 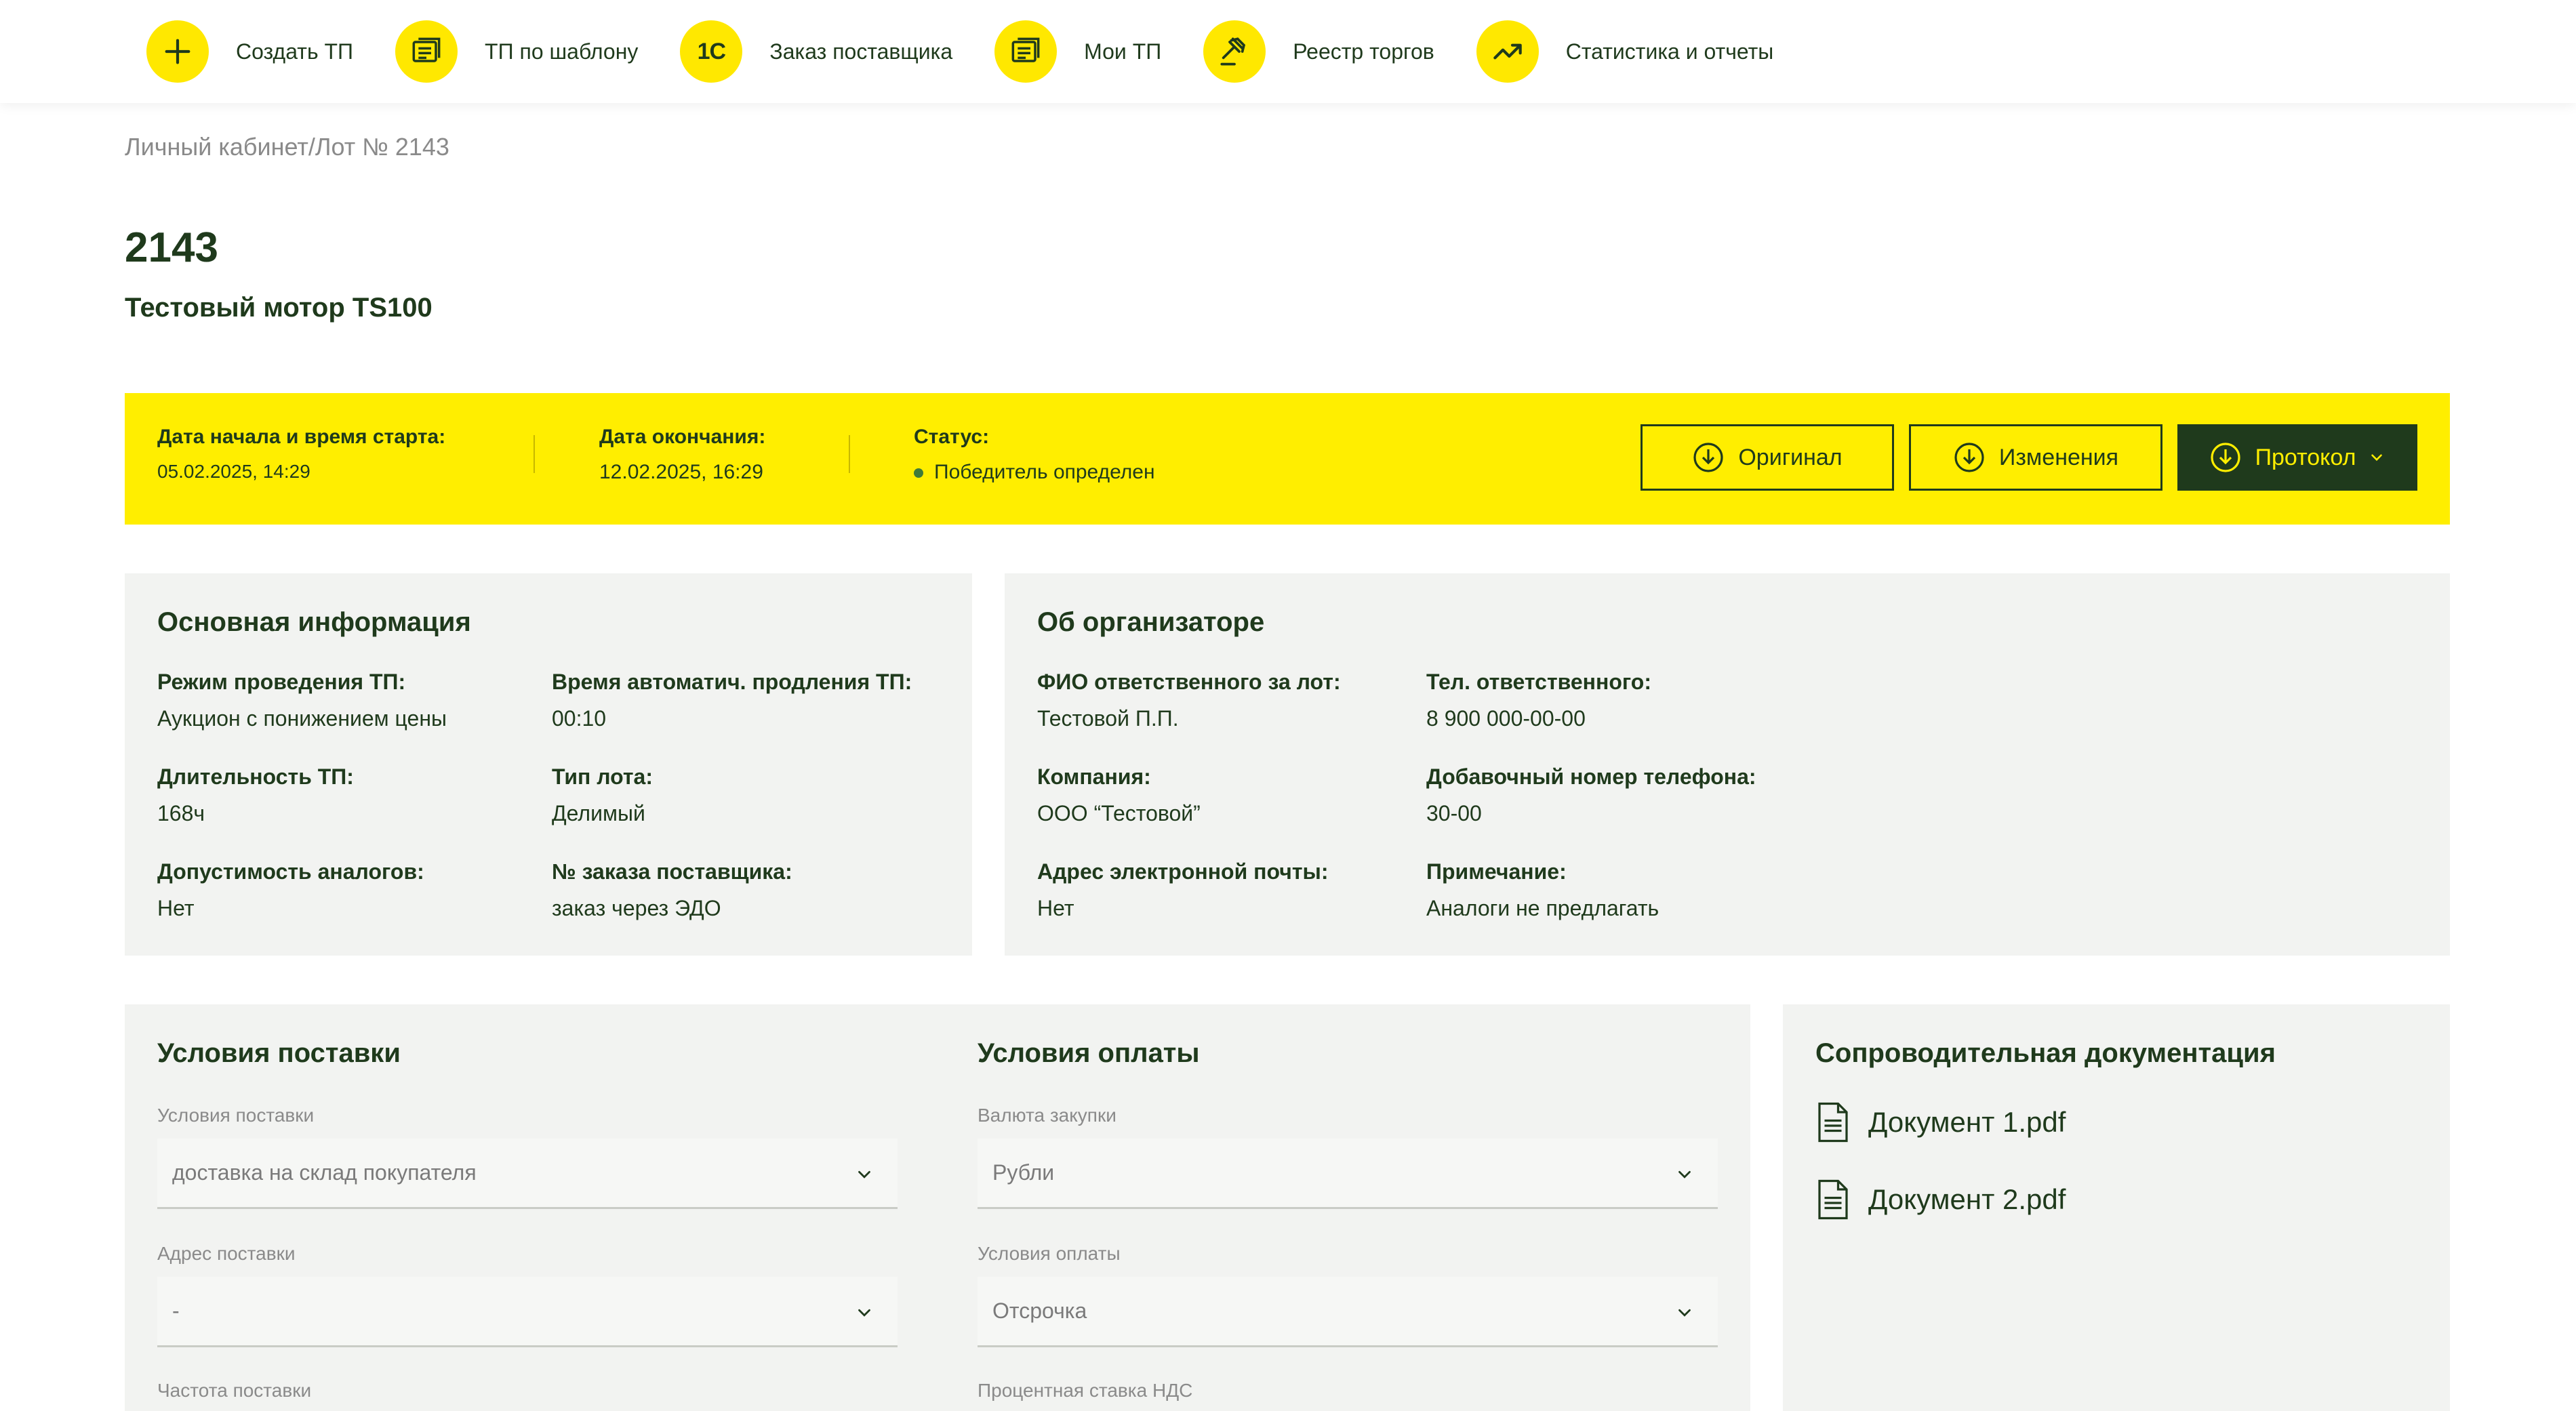 I want to click on field-label: Частота поставки, so click(x=234, y=1390).